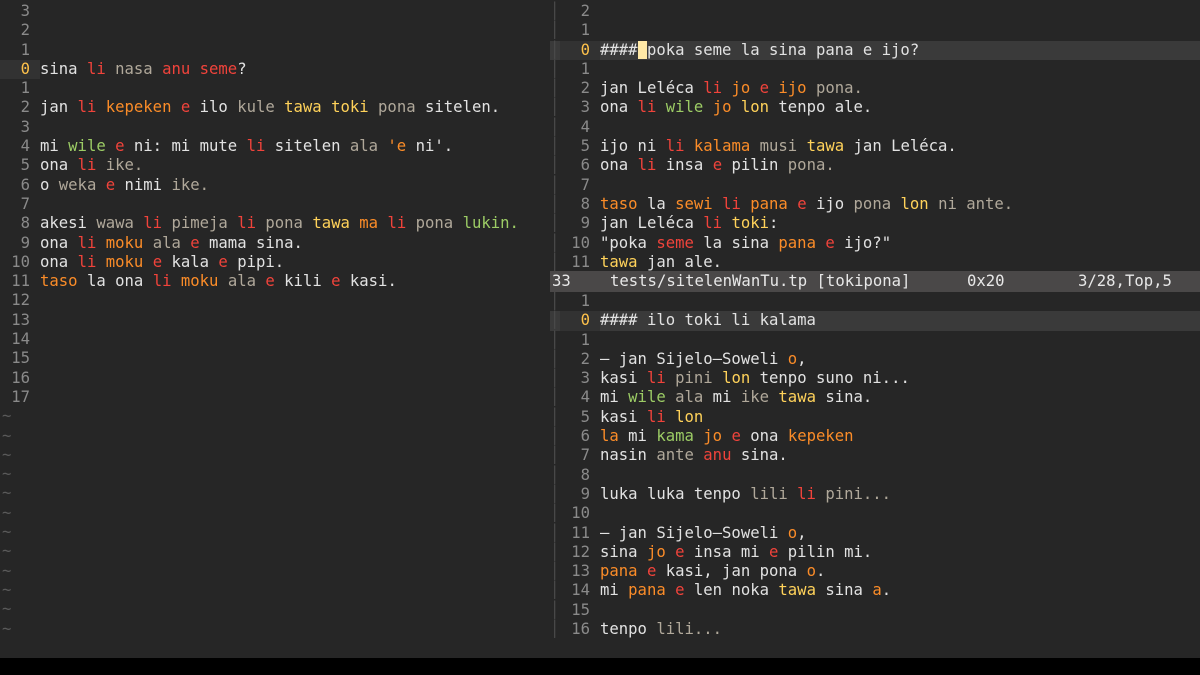  I want to click on text-token: jan, so click(59, 107).